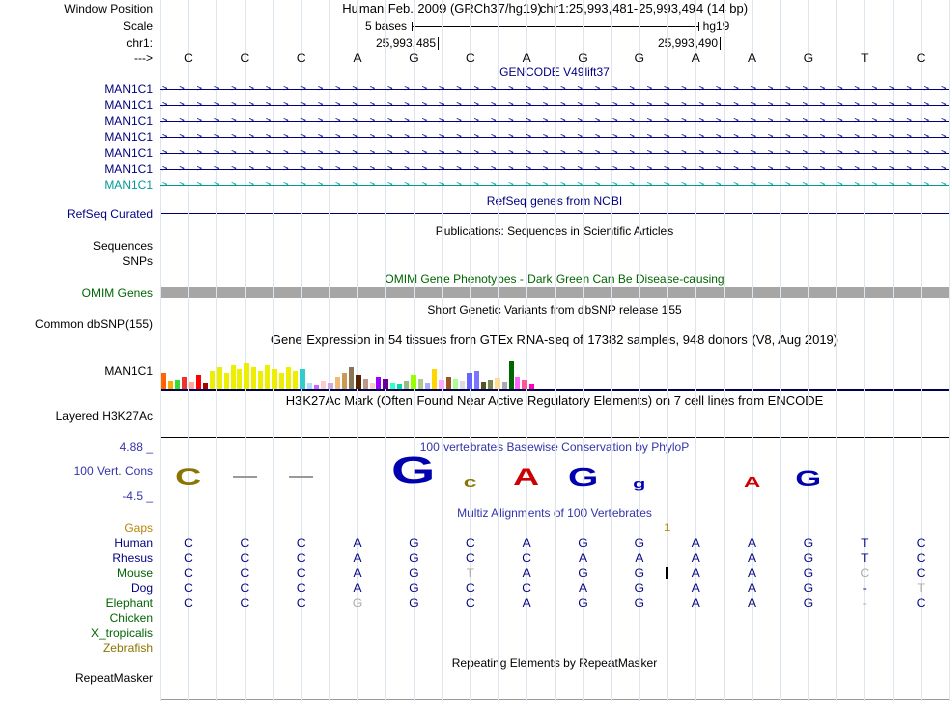  What do you see at coordinates (583, 58) in the screenshot?
I see `ruler-base: G` at bounding box center [583, 58].